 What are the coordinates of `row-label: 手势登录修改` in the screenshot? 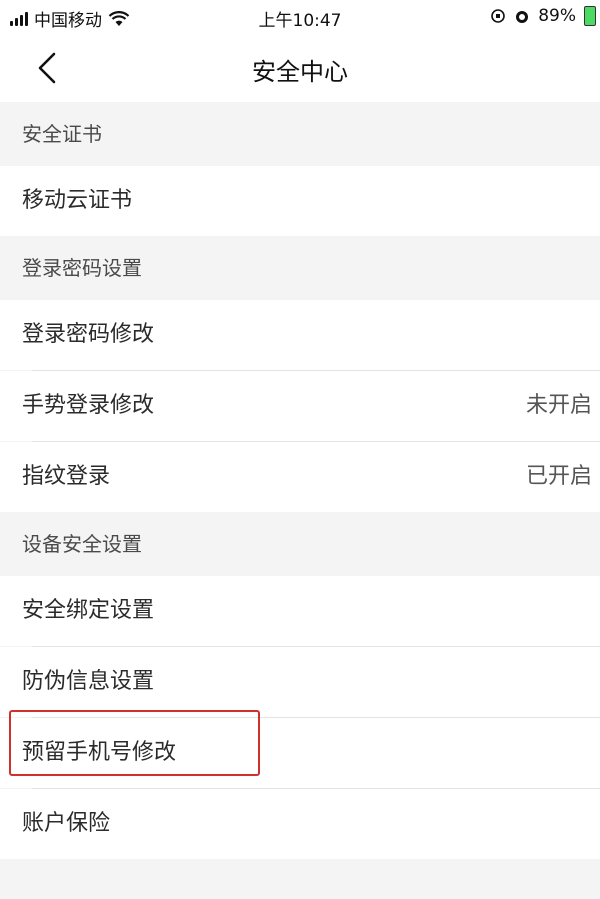 It's located at (88, 405).